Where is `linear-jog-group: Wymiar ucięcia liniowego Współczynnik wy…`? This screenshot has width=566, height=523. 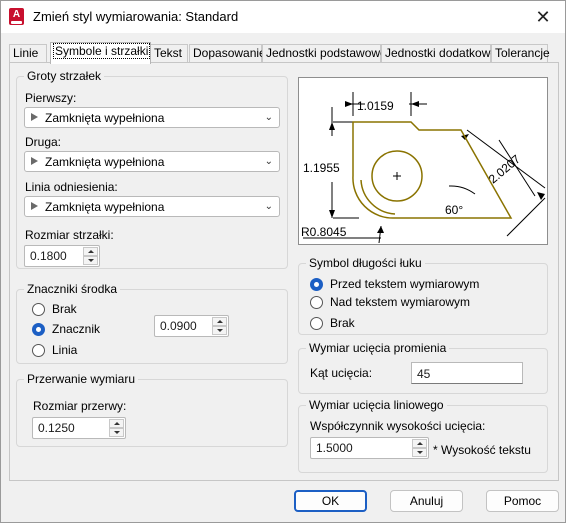 linear-jog-group: Wymiar ucięcia liniowego Współczynnik wy… is located at coordinates (423, 435).